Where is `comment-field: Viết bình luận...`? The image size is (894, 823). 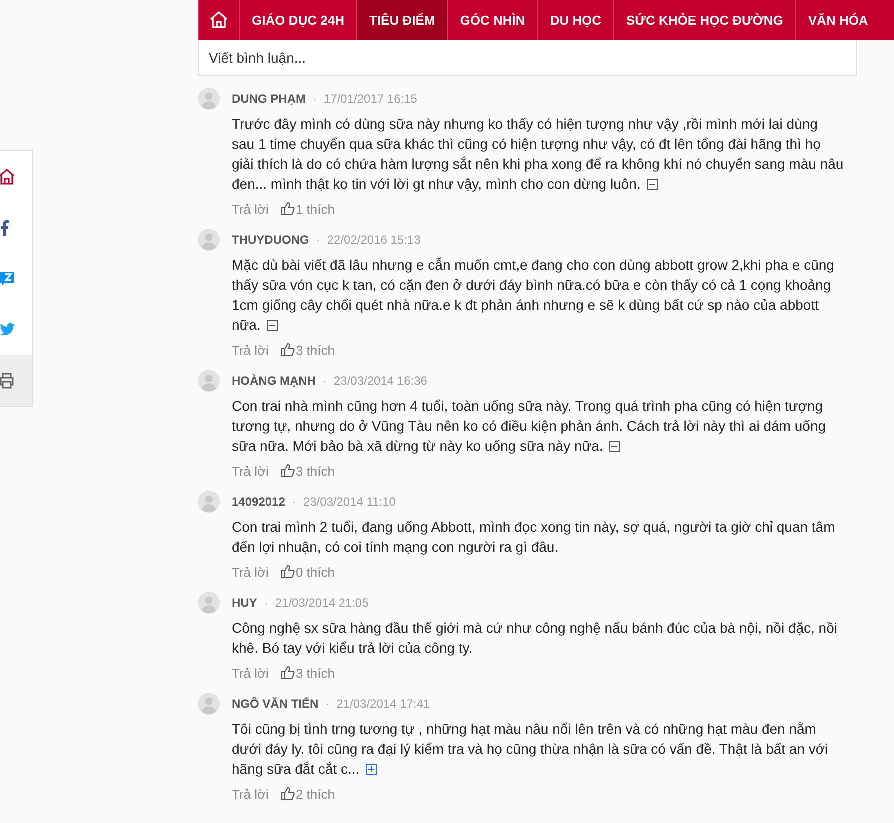
comment-field: Viết bình luận... is located at coordinates (527, 58).